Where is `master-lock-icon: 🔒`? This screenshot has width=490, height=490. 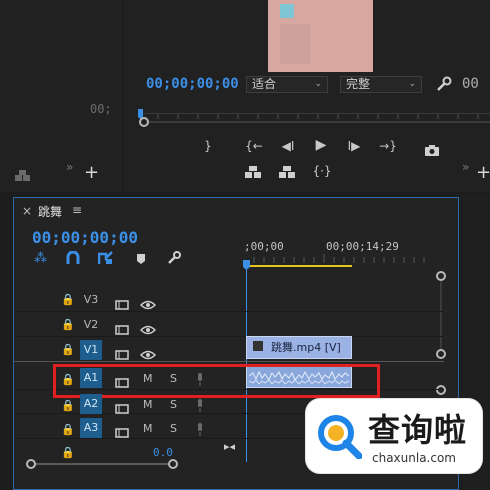
master-lock-icon: 🔒 is located at coordinates (68, 452).